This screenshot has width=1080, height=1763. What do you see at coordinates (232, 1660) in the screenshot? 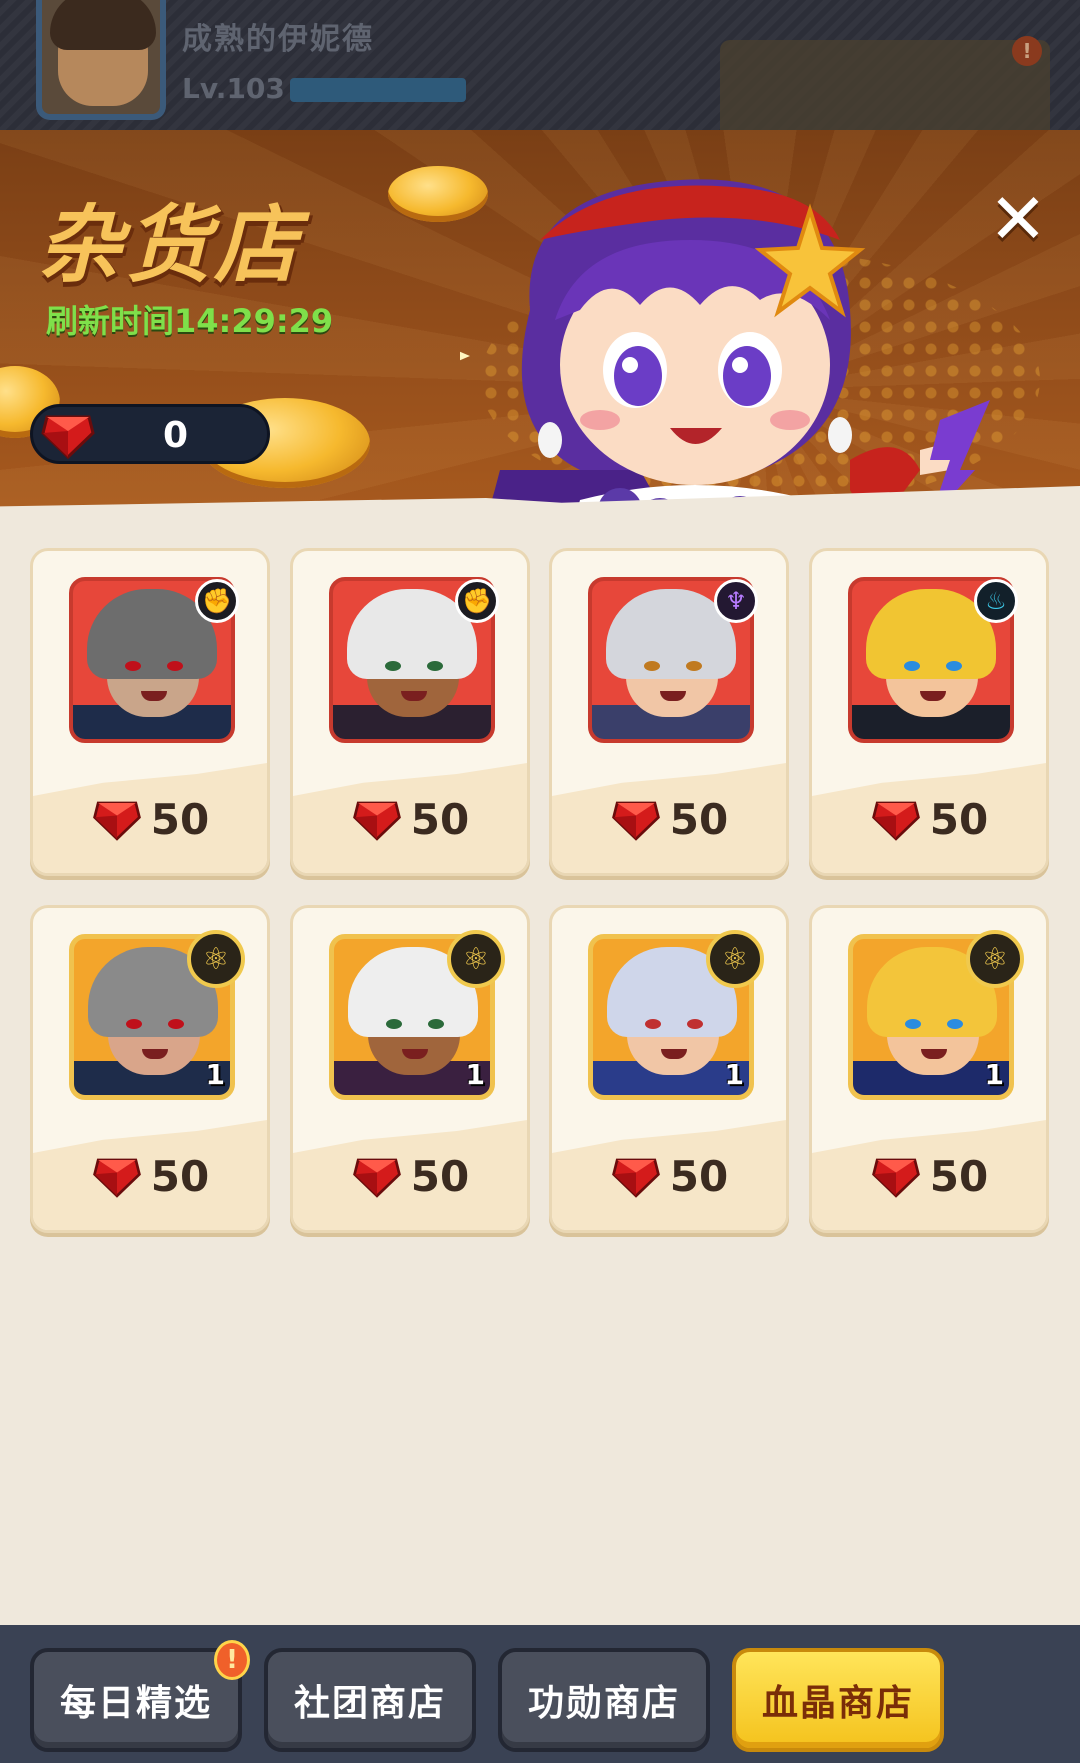
I see `notification-badge: !` at bounding box center [232, 1660].